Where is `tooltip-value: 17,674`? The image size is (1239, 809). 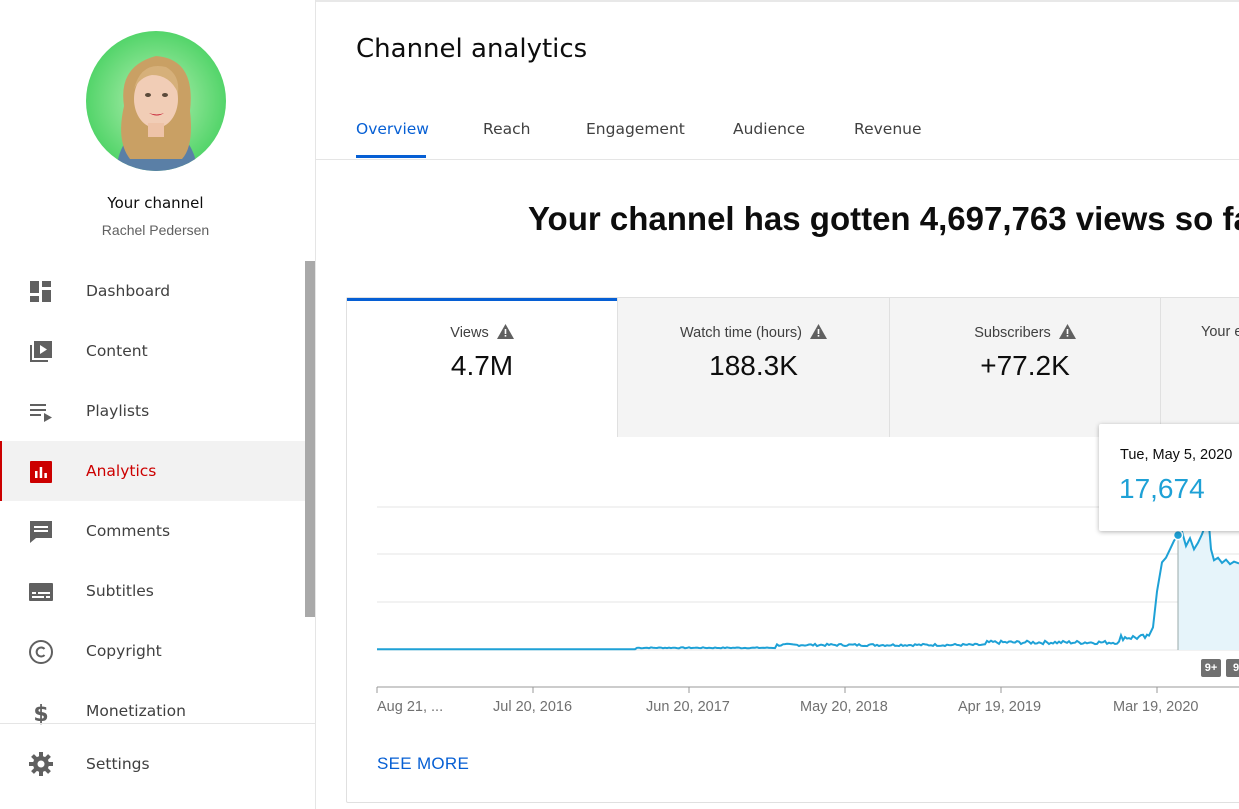 tooltip-value: 17,674 is located at coordinates (1162, 488).